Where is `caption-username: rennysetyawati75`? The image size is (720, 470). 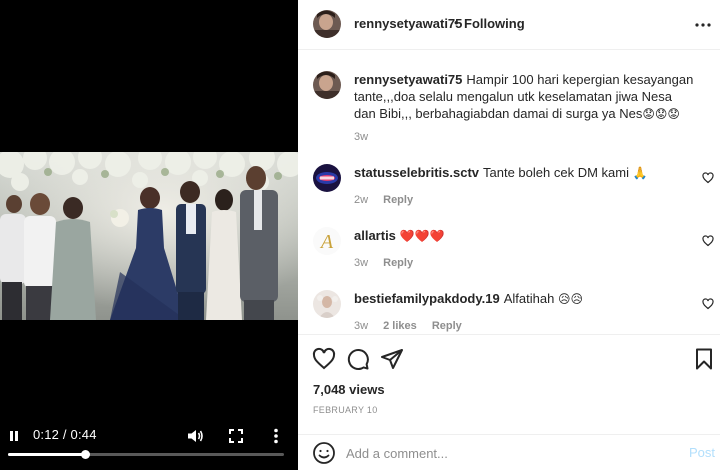 caption-username: rennysetyawati75 is located at coordinates (408, 79).